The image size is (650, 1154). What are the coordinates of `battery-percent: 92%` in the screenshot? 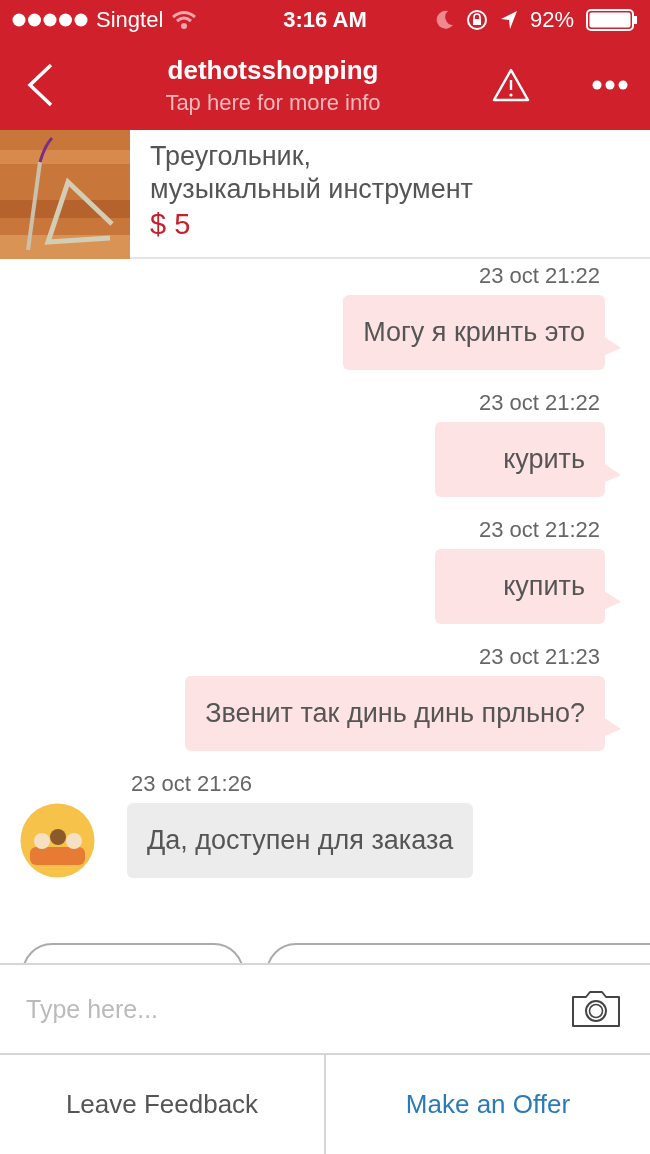 It's located at (551, 20).